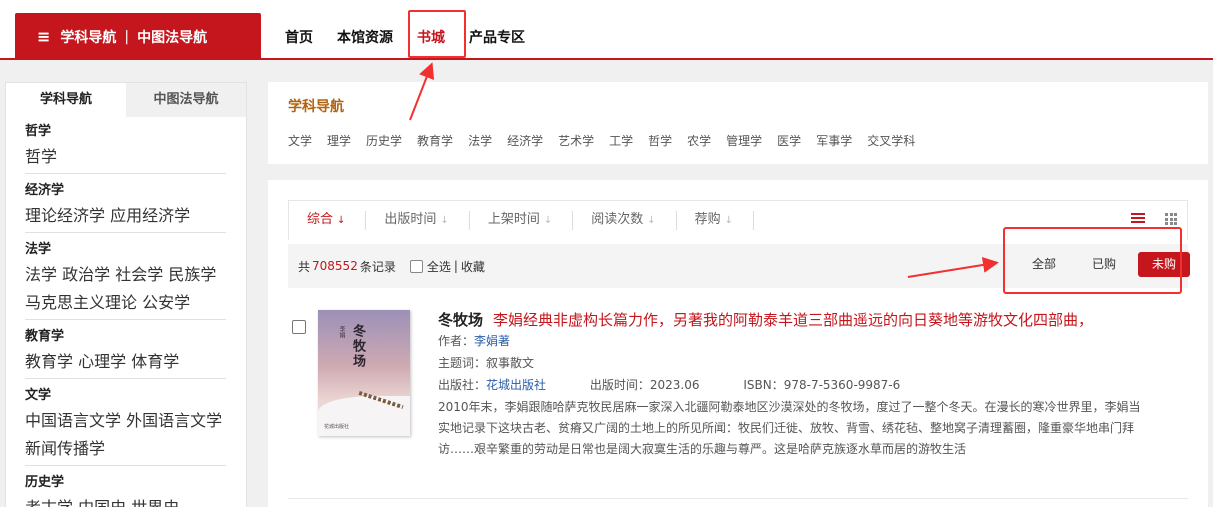 This screenshot has width=1213, height=507. Describe the element at coordinates (339, 140) in the screenshot. I see `subject-link: 理学` at that location.